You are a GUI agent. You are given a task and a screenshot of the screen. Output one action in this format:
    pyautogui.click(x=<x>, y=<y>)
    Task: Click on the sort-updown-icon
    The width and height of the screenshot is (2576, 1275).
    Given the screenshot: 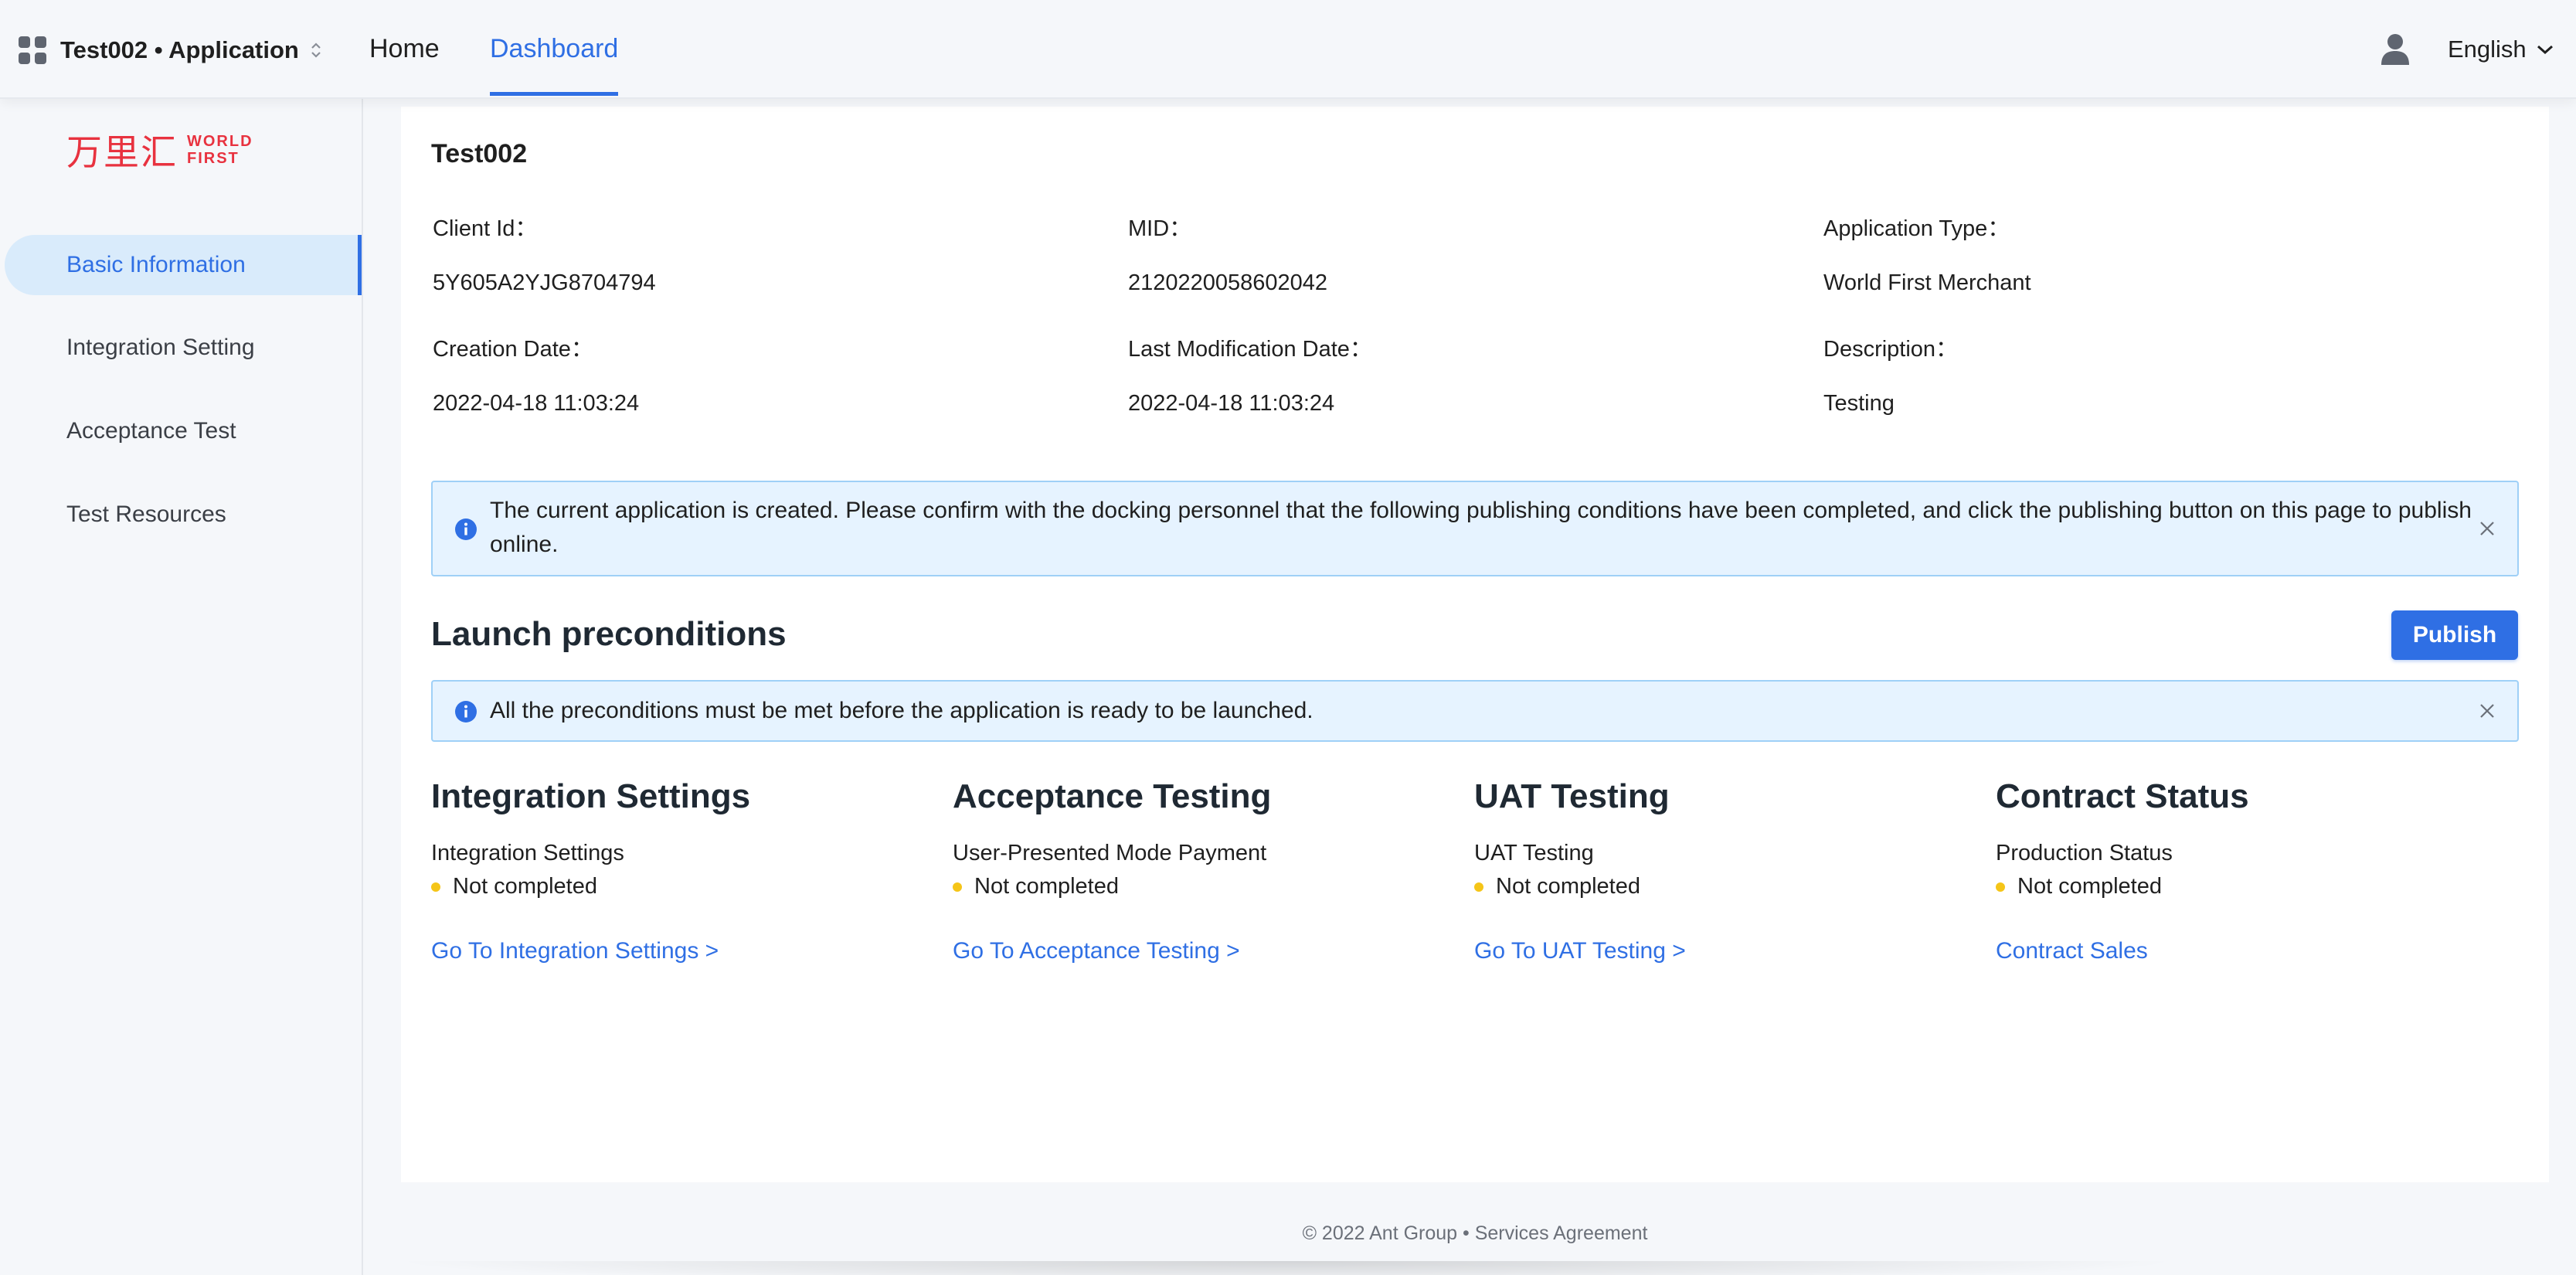 What is the action you would take?
    pyautogui.click(x=316, y=50)
    